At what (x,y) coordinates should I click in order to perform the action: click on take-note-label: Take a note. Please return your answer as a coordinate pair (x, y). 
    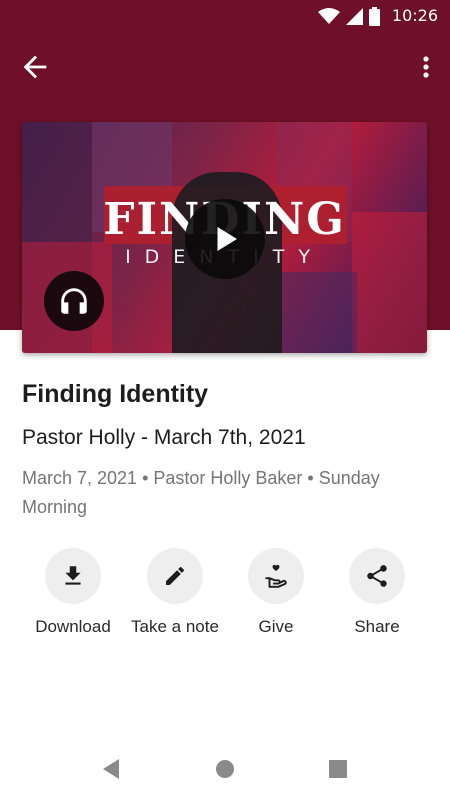
    Looking at the image, I should click on (175, 626).